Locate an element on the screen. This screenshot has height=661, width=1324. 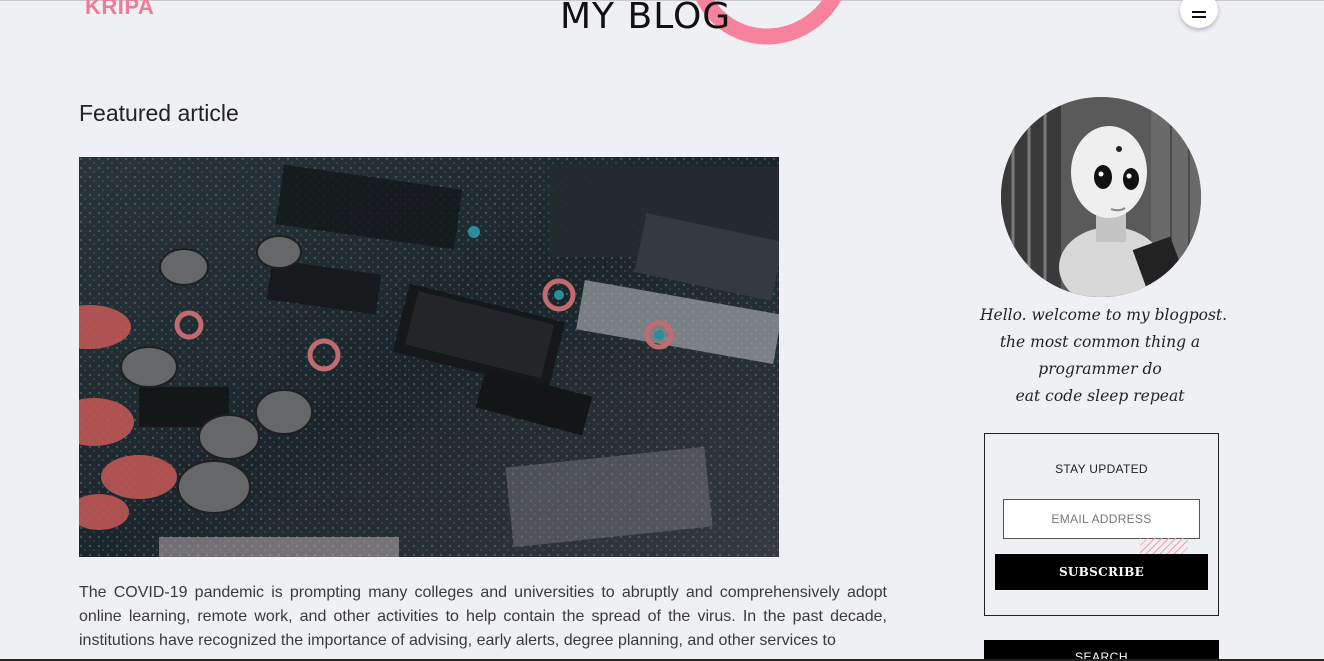
featured-heading: Featured article is located at coordinates (159, 113).